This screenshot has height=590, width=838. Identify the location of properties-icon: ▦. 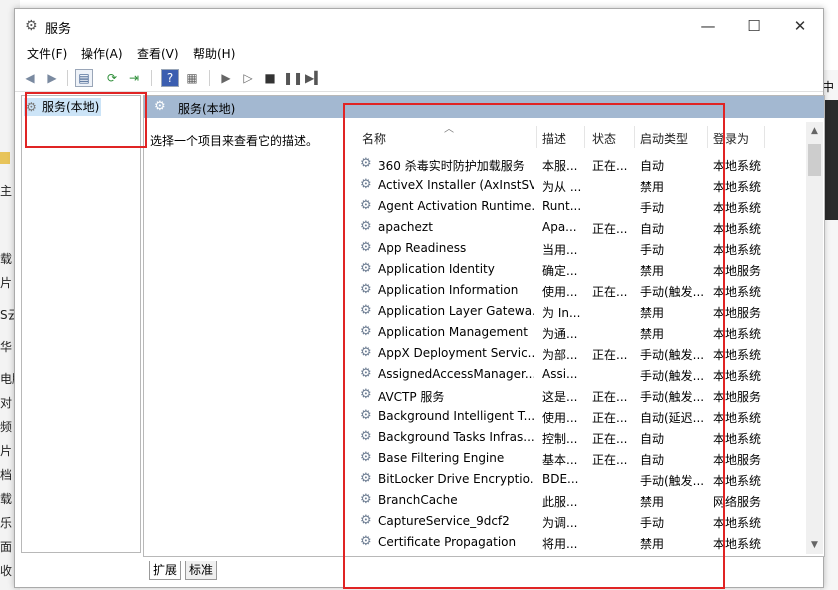
(192, 78).